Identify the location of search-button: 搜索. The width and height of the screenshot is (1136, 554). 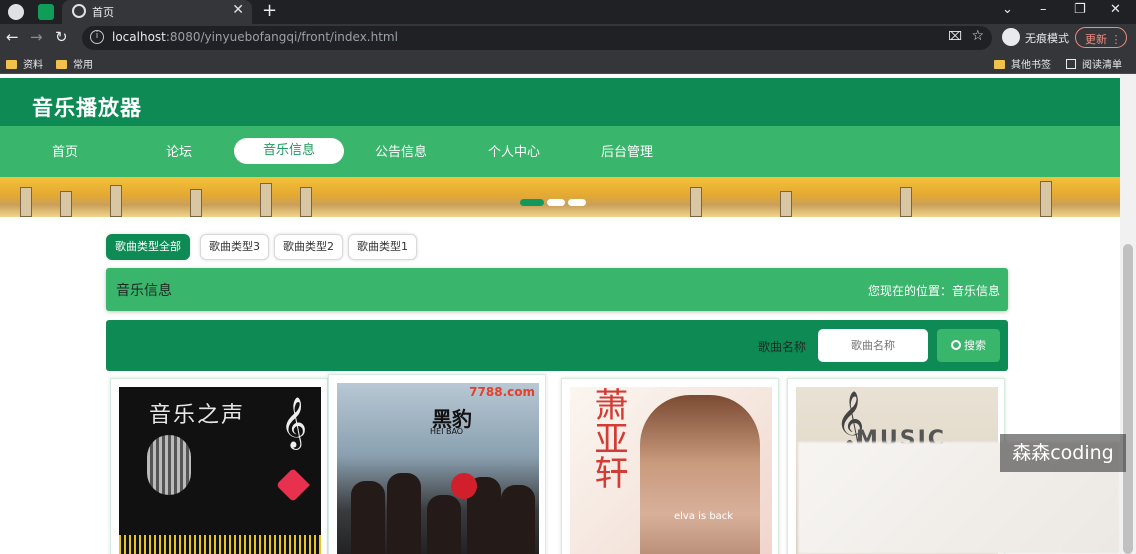
(968, 345).